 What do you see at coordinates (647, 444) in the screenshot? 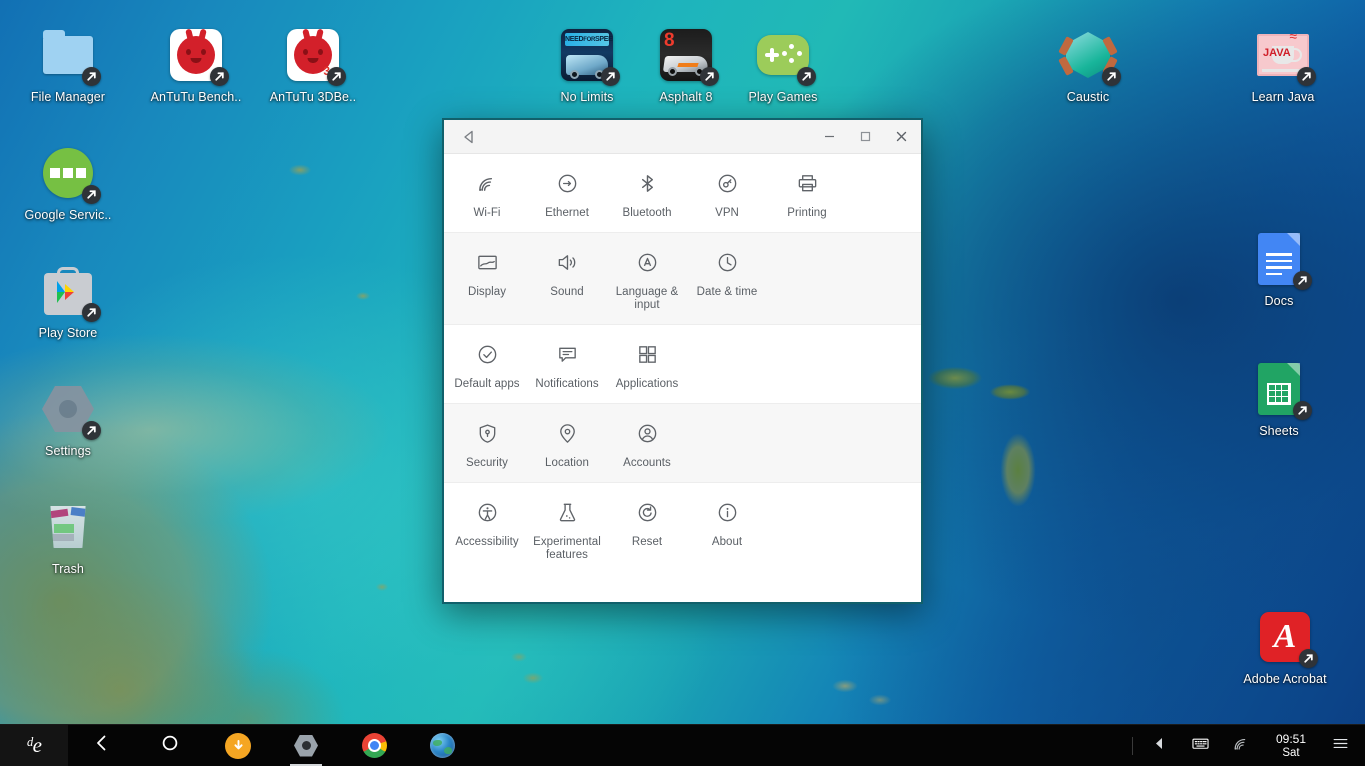
I see `settings-item-accounts: Accounts` at bounding box center [647, 444].